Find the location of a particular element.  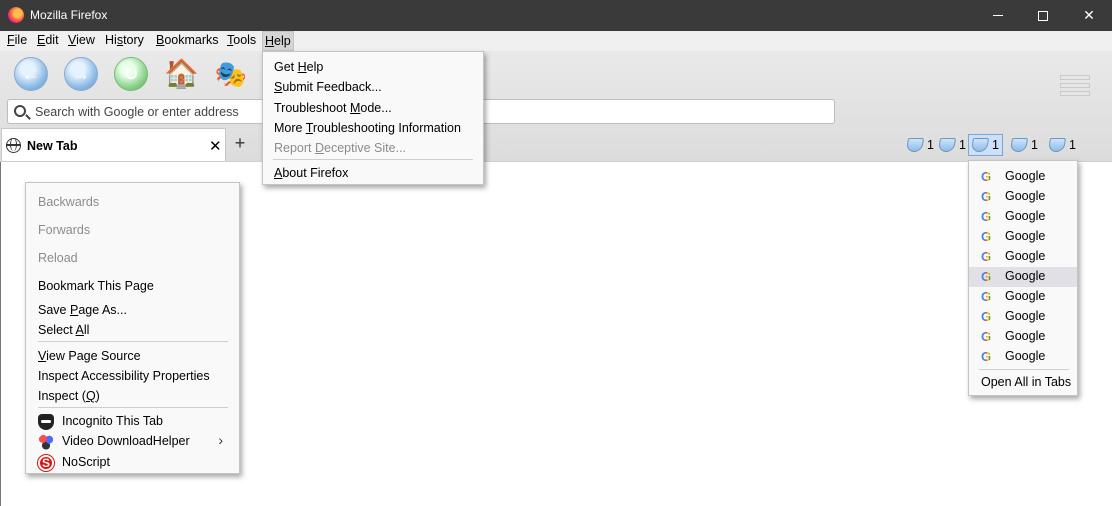

content-border is located at coordinates (0, 334).